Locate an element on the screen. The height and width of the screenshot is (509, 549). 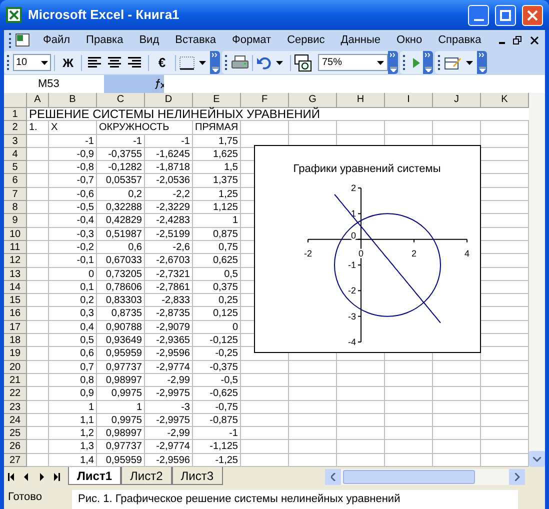
table-cell: 0,4 is located at coordinates (87, 327).